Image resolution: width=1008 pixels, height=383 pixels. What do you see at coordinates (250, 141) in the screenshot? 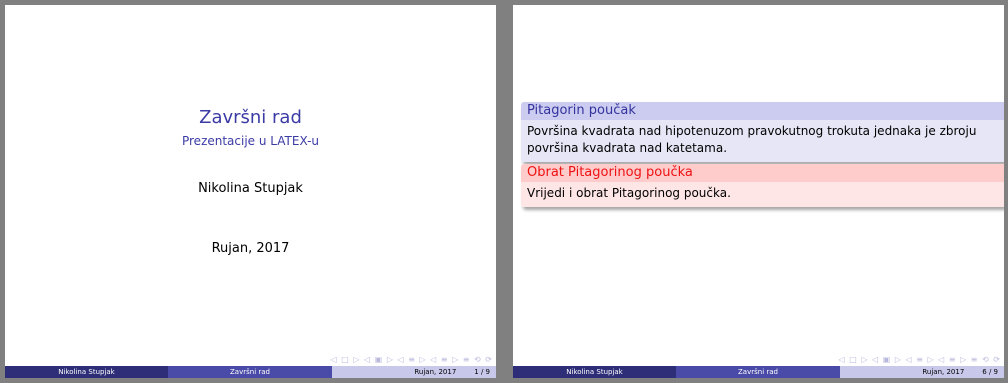
I see `presentation-subtitle: Prezentacije u LATEX-u` at bounding box center [250, 141].